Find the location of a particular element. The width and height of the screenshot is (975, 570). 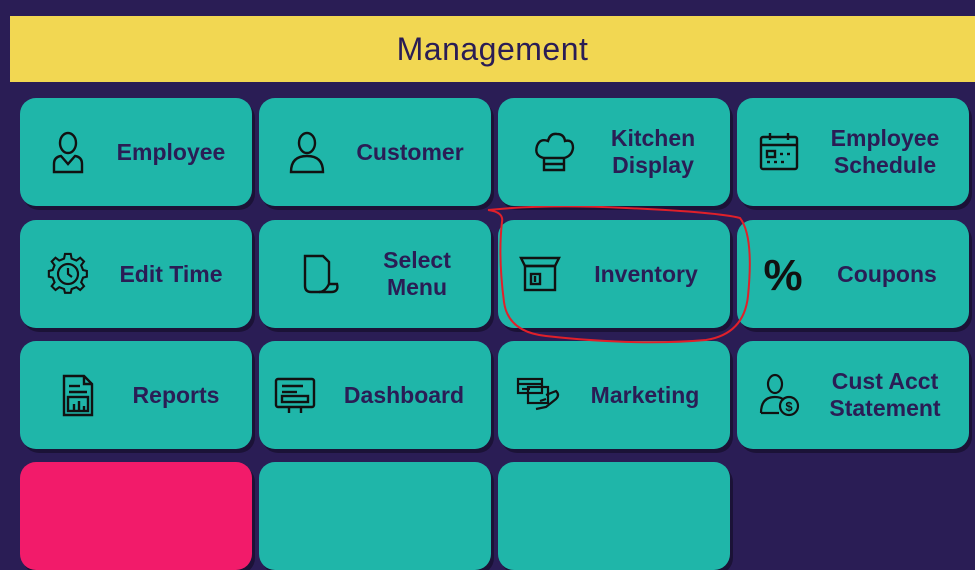

card-hand-icon is located at coordinates (538, 395).